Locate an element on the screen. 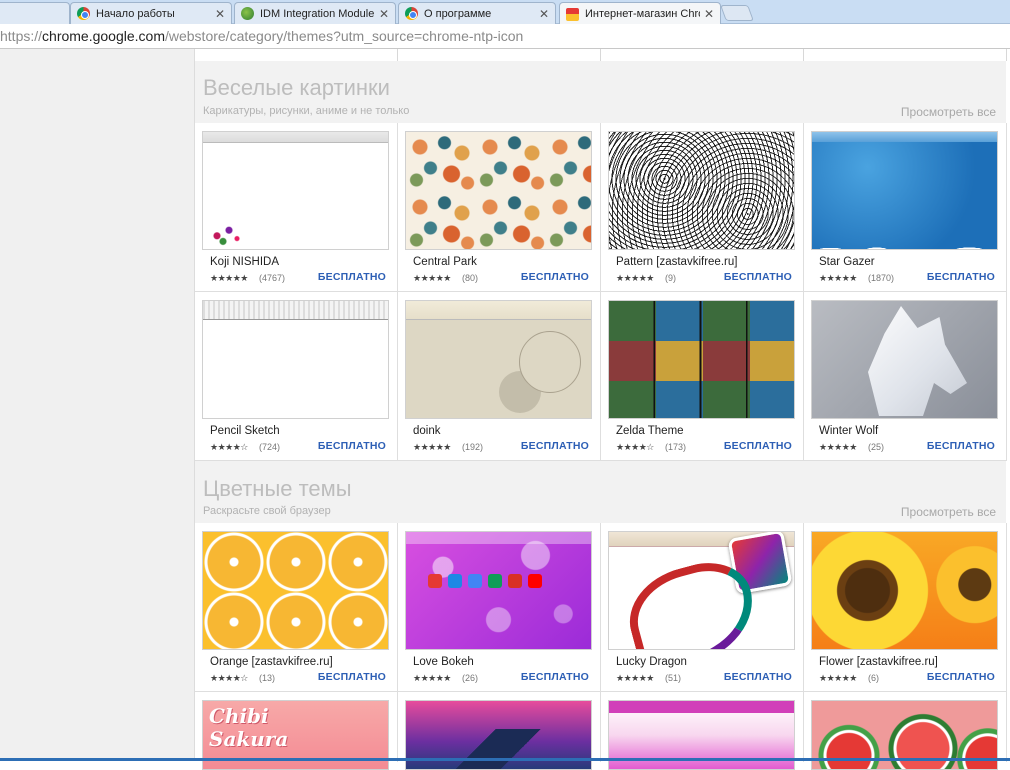  theme-card: Winter Wolf ★★★★★ (25) БЕСПЛАТНО is located at coordinates (905, 376).